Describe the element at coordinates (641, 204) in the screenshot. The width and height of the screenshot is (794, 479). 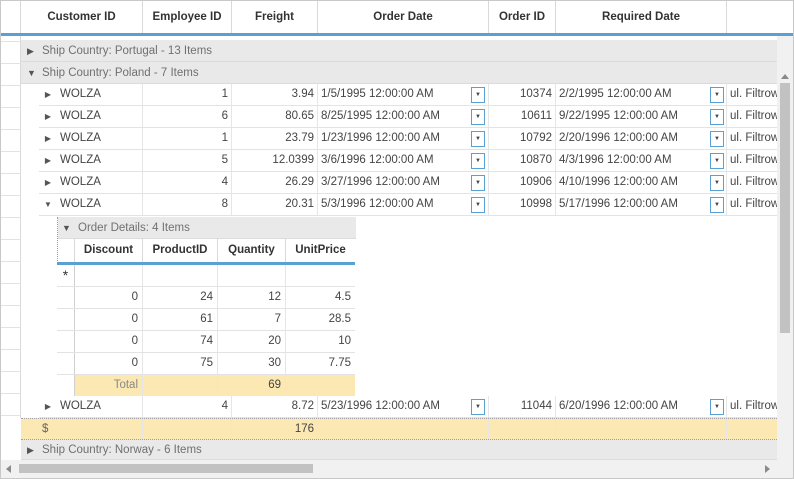
I see `cell-required-date: 5/17/1996 12:00:00 AM ▼` at that location.